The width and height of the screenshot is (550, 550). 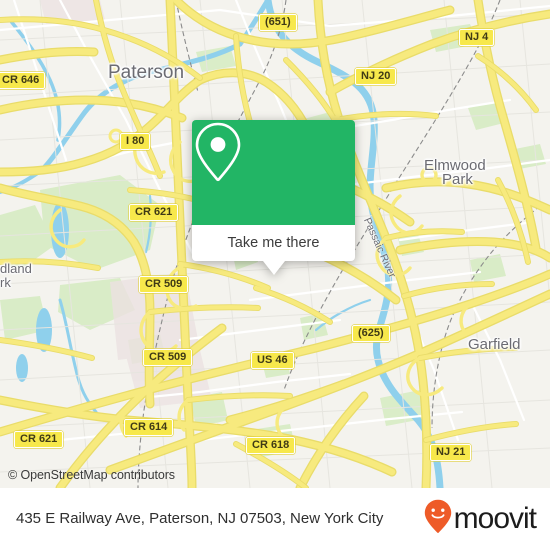 What do you see at coordinates (168, 357) in the screenshot?
I see `shield-cr-509-south: CR 509` at bounding box center [168, 357].